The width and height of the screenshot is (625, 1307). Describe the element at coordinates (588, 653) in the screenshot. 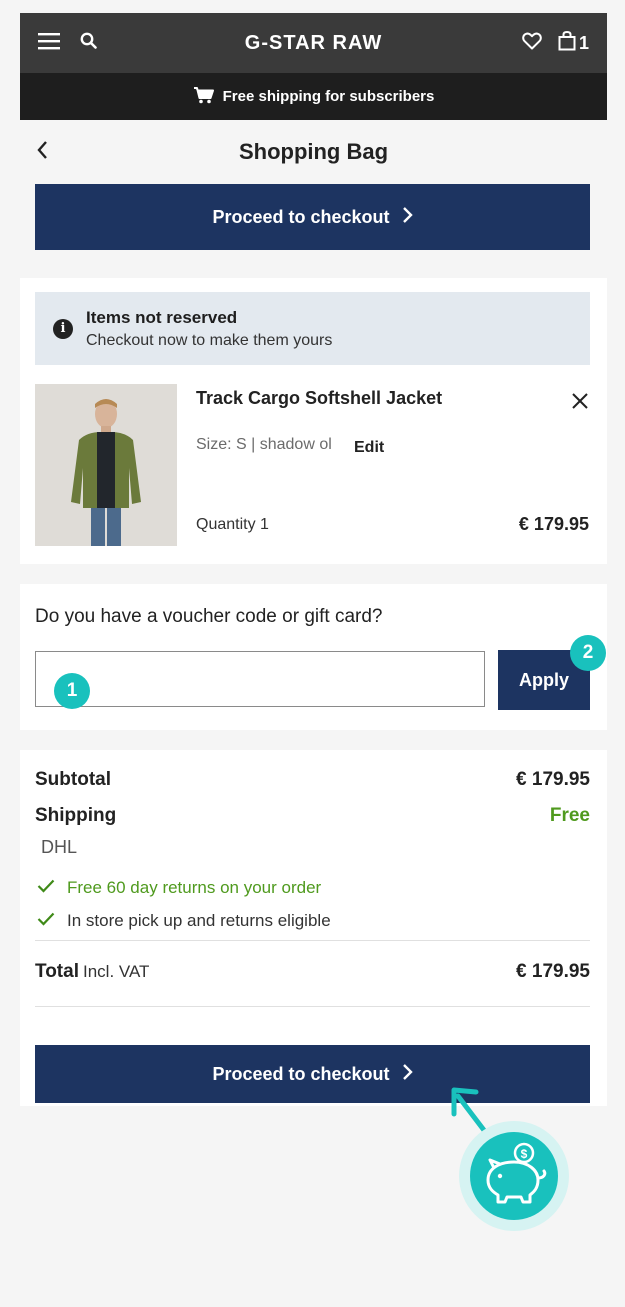

I see `step-marker-2: 2` at that location.